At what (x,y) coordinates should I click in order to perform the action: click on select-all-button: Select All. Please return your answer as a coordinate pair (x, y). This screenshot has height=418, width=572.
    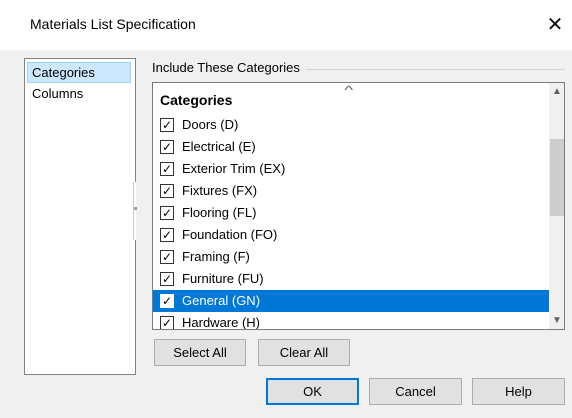
    Looking at the image, I should click on (200, 352).